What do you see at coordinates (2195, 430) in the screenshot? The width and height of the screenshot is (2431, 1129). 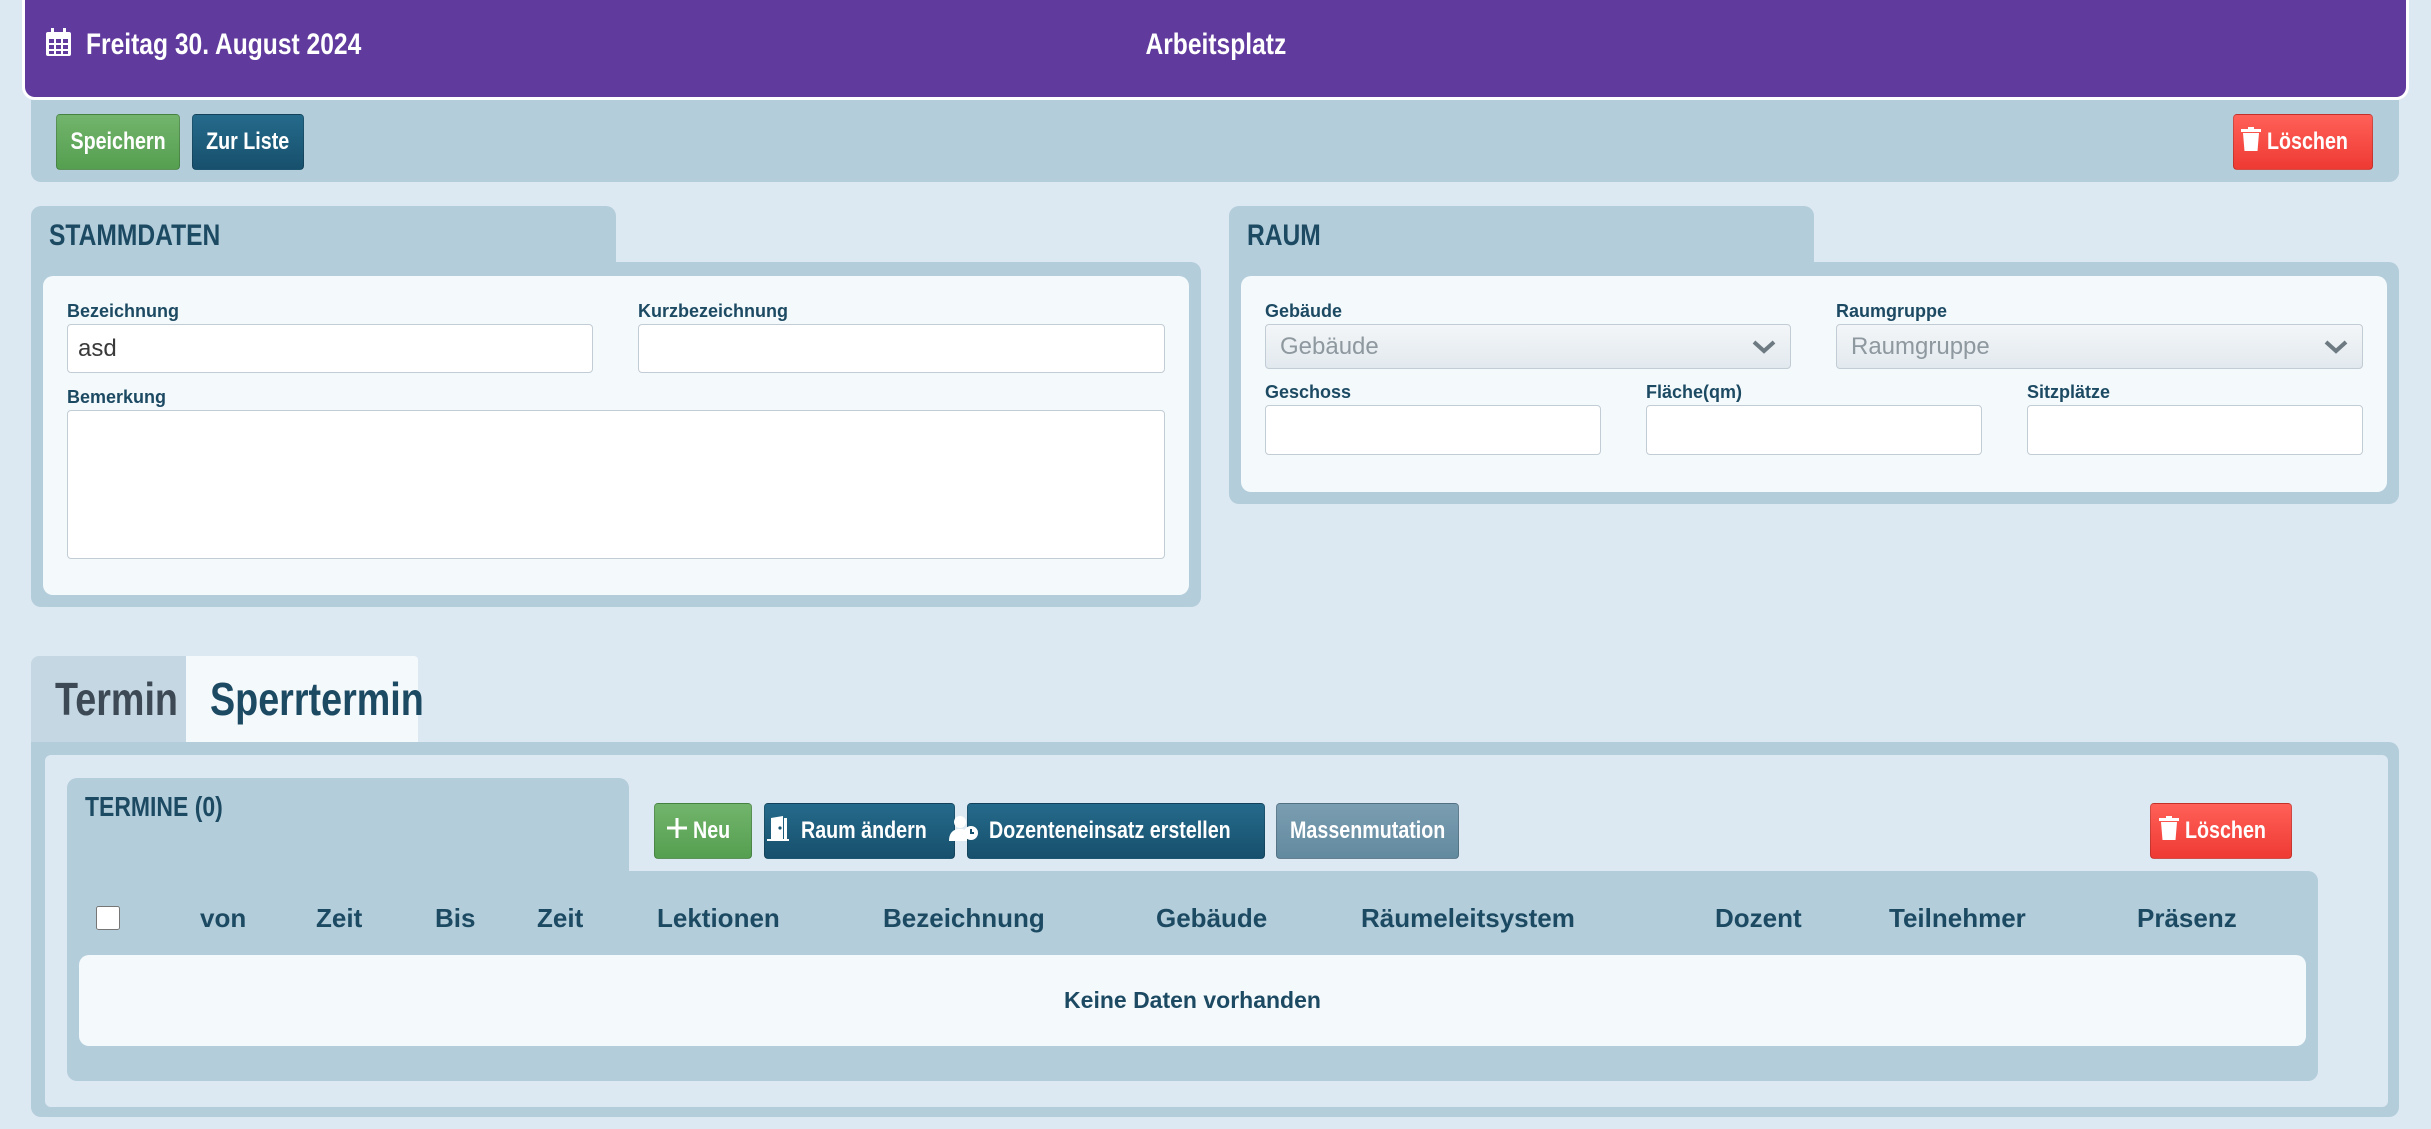 I see `sitzplaetze-input` at bounding box center [2195, 430].